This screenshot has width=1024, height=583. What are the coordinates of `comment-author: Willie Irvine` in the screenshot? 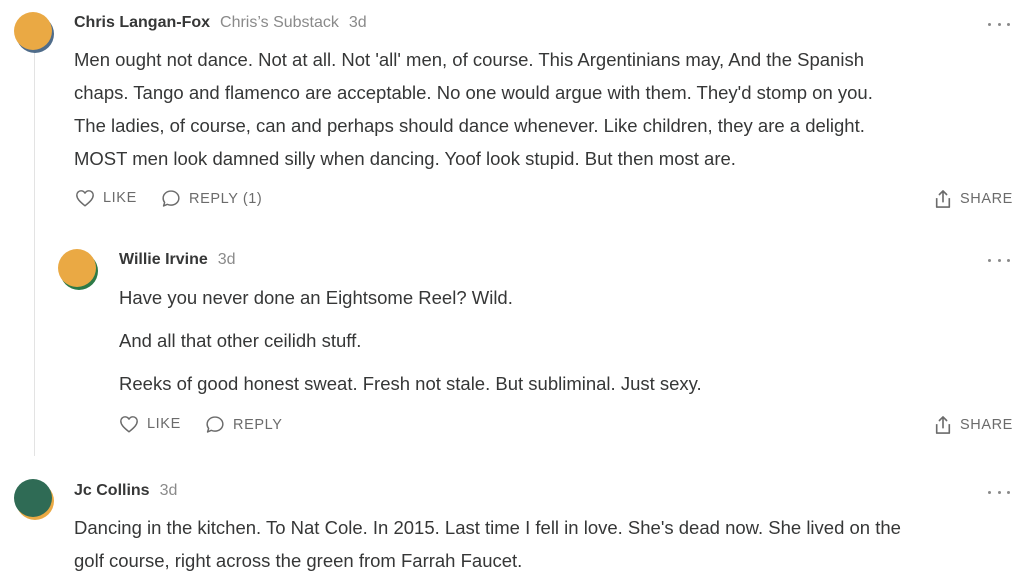 It's located at (163, 260).